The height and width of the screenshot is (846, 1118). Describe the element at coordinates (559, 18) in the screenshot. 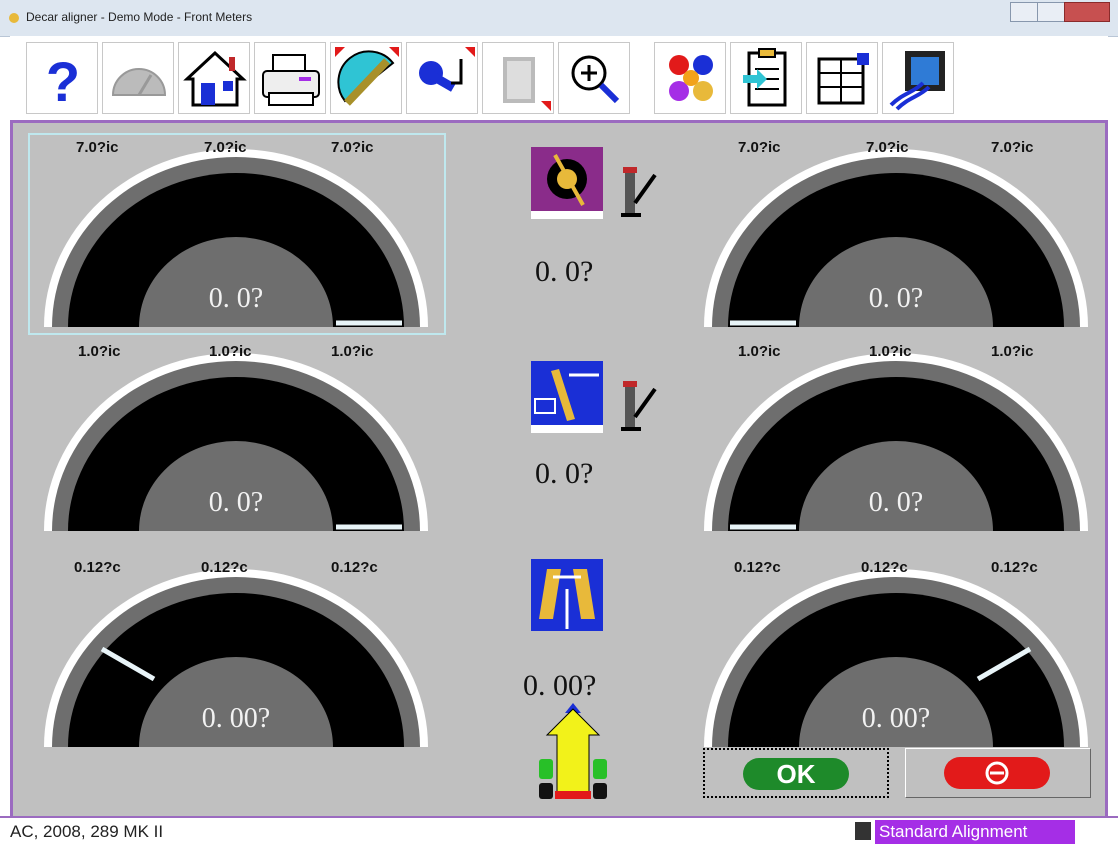

I see `title-bar: Decar aligner - Demo Mode - Front Meters` at that location.